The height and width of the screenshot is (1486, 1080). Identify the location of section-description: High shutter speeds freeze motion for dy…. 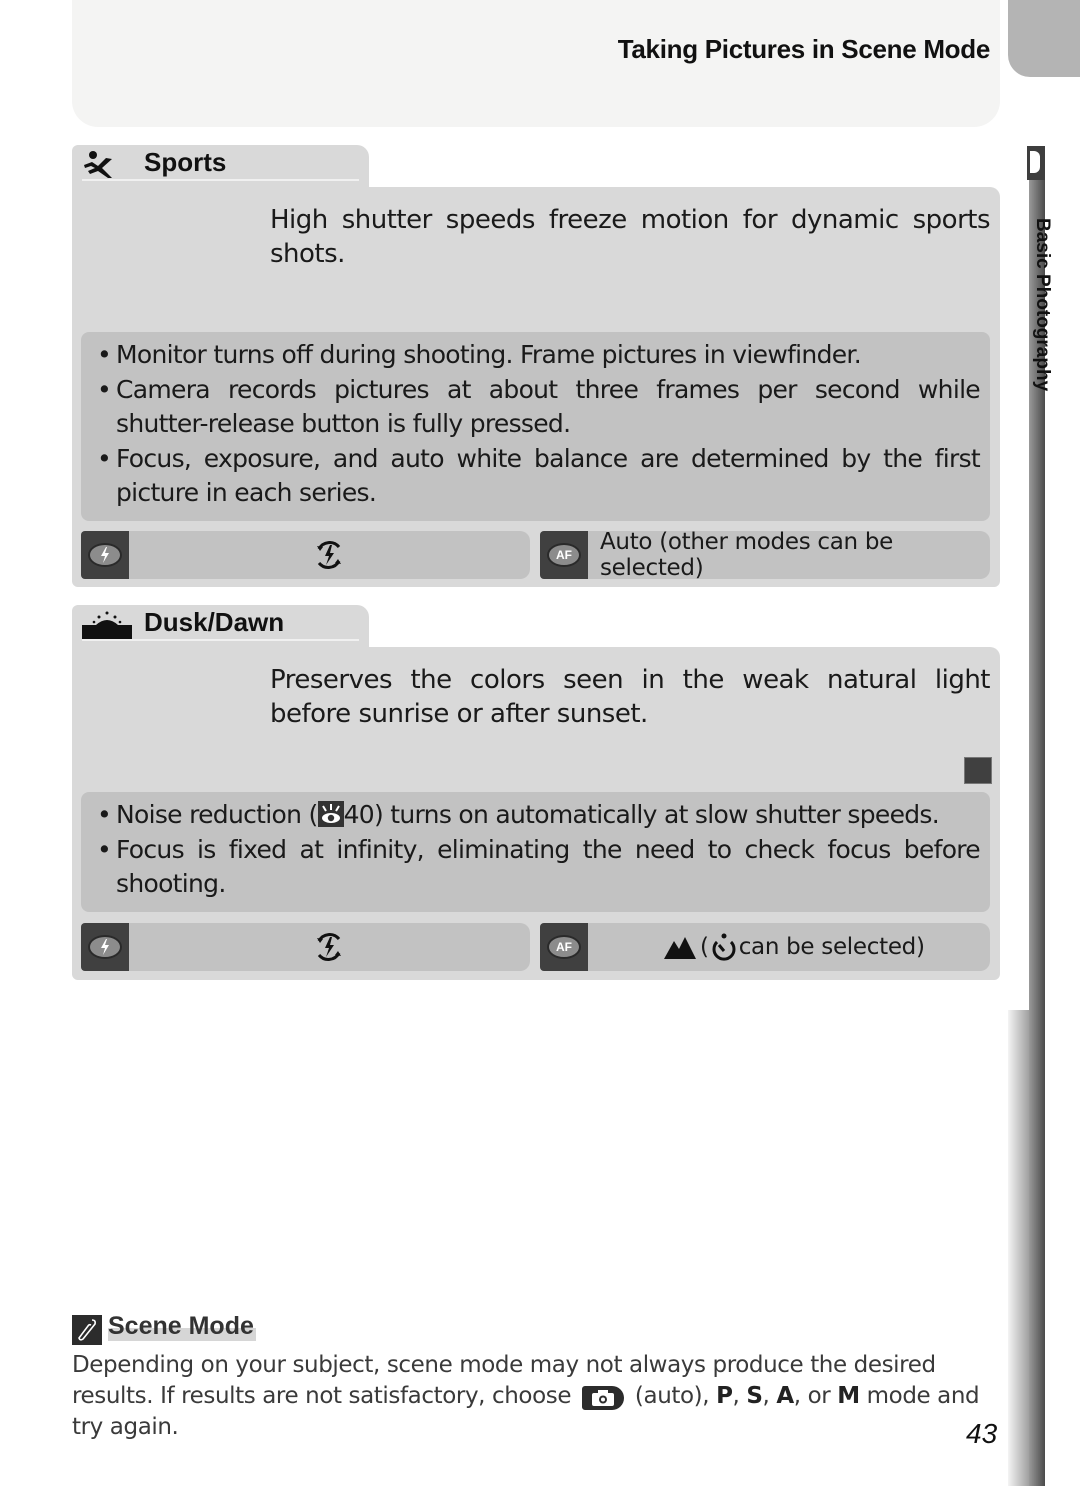
(630, 237).